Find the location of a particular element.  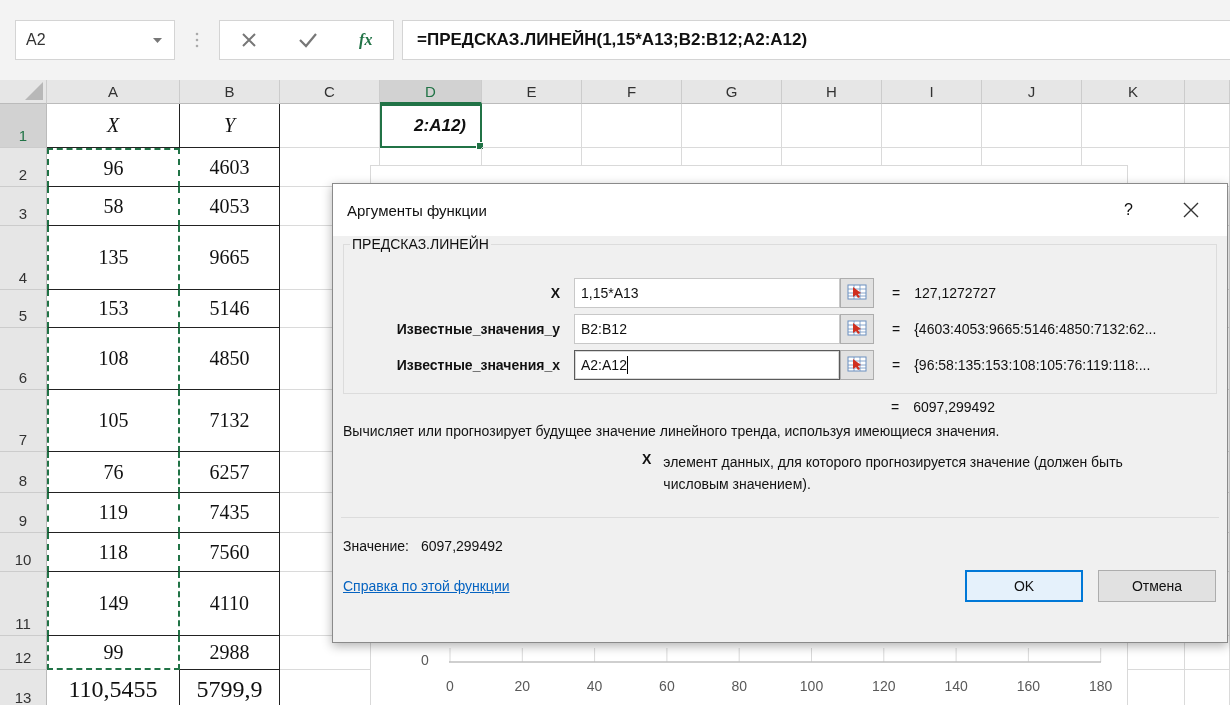

column-header: K is located at coordinates (1133, 92).